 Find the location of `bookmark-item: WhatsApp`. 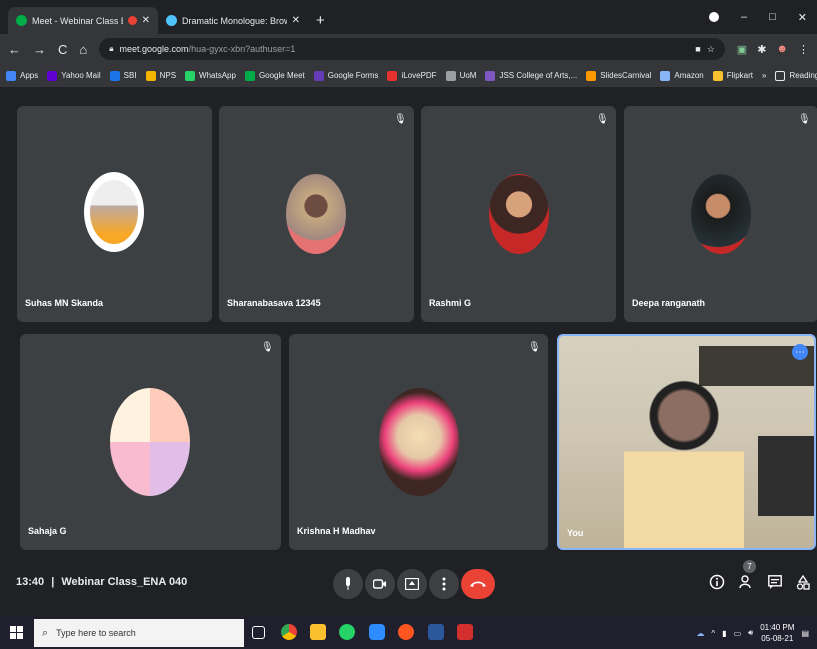

bookmark-item: WhatsApp is located at coordinates (210, 75).